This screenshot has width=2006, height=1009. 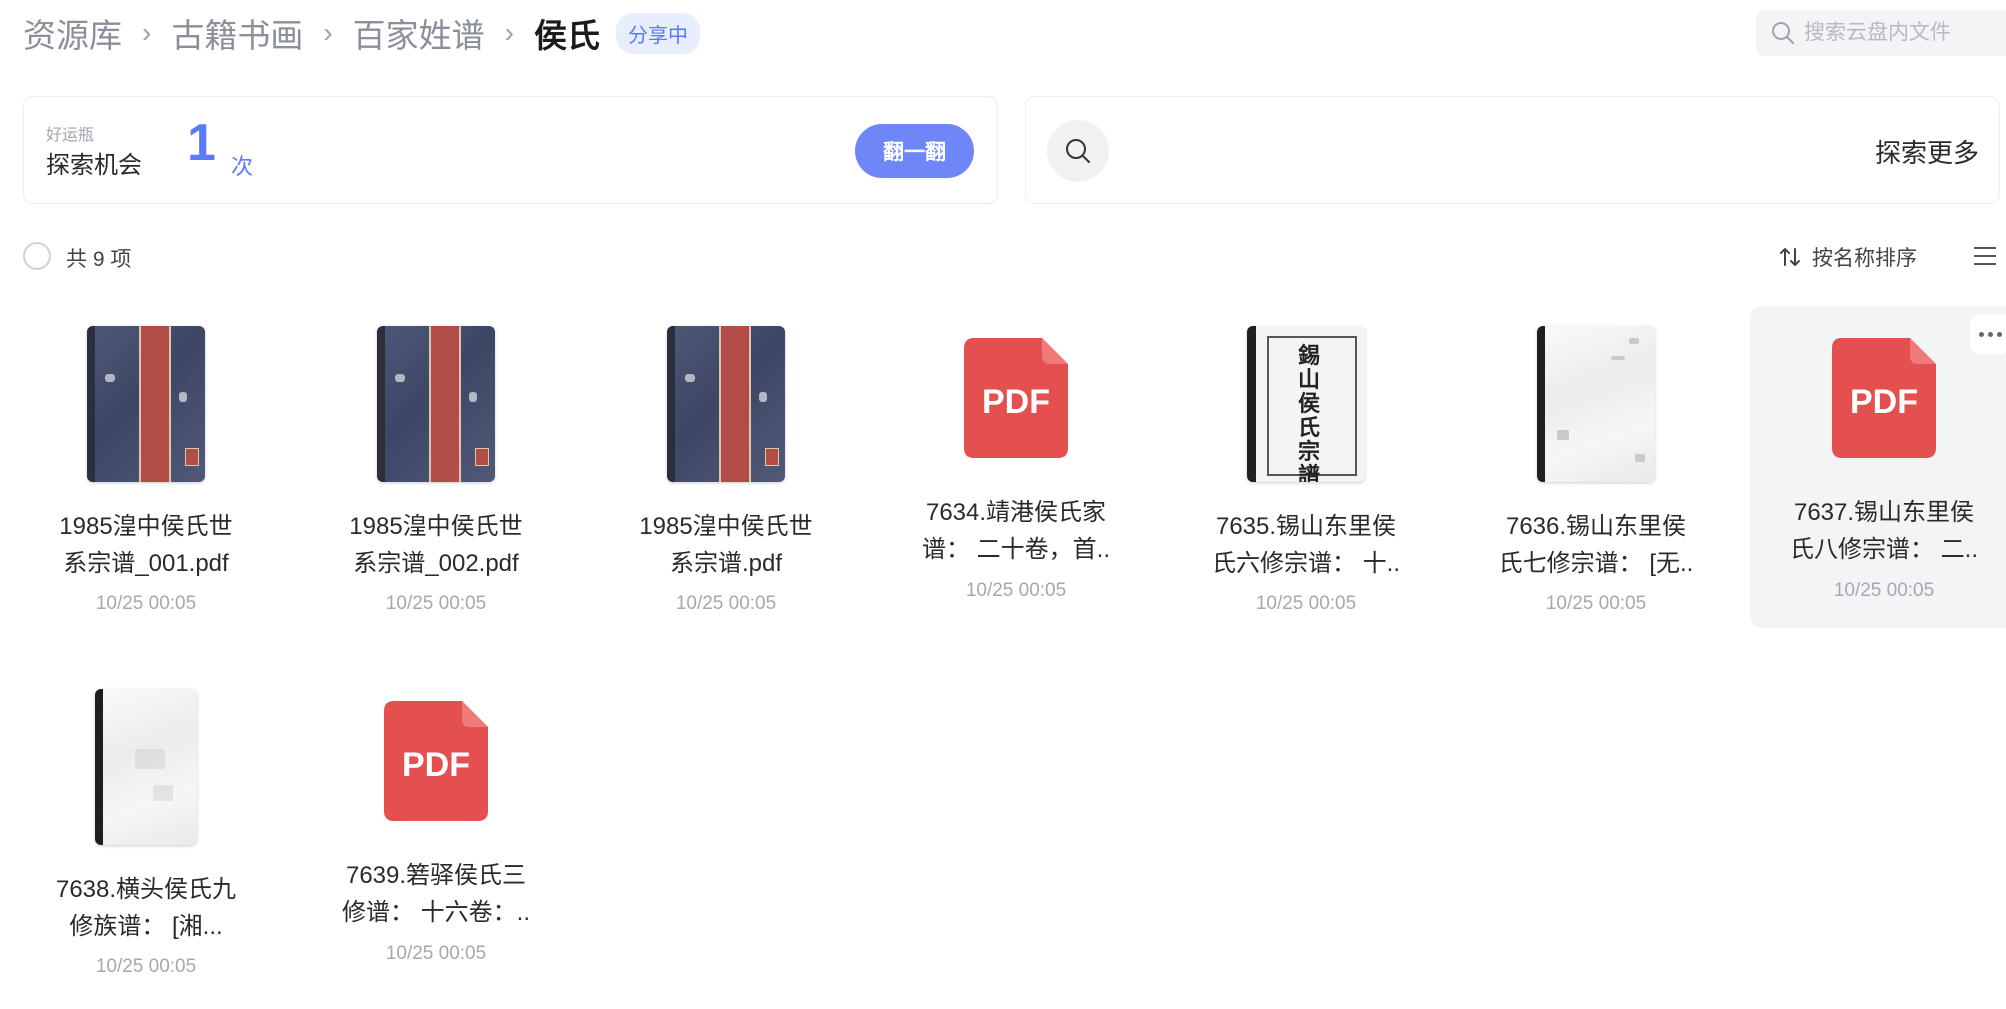 What do you see at coordinates (566, 35) in the screenshot?
I see `page-title: 侯氏` at bounding box center [566, 35].